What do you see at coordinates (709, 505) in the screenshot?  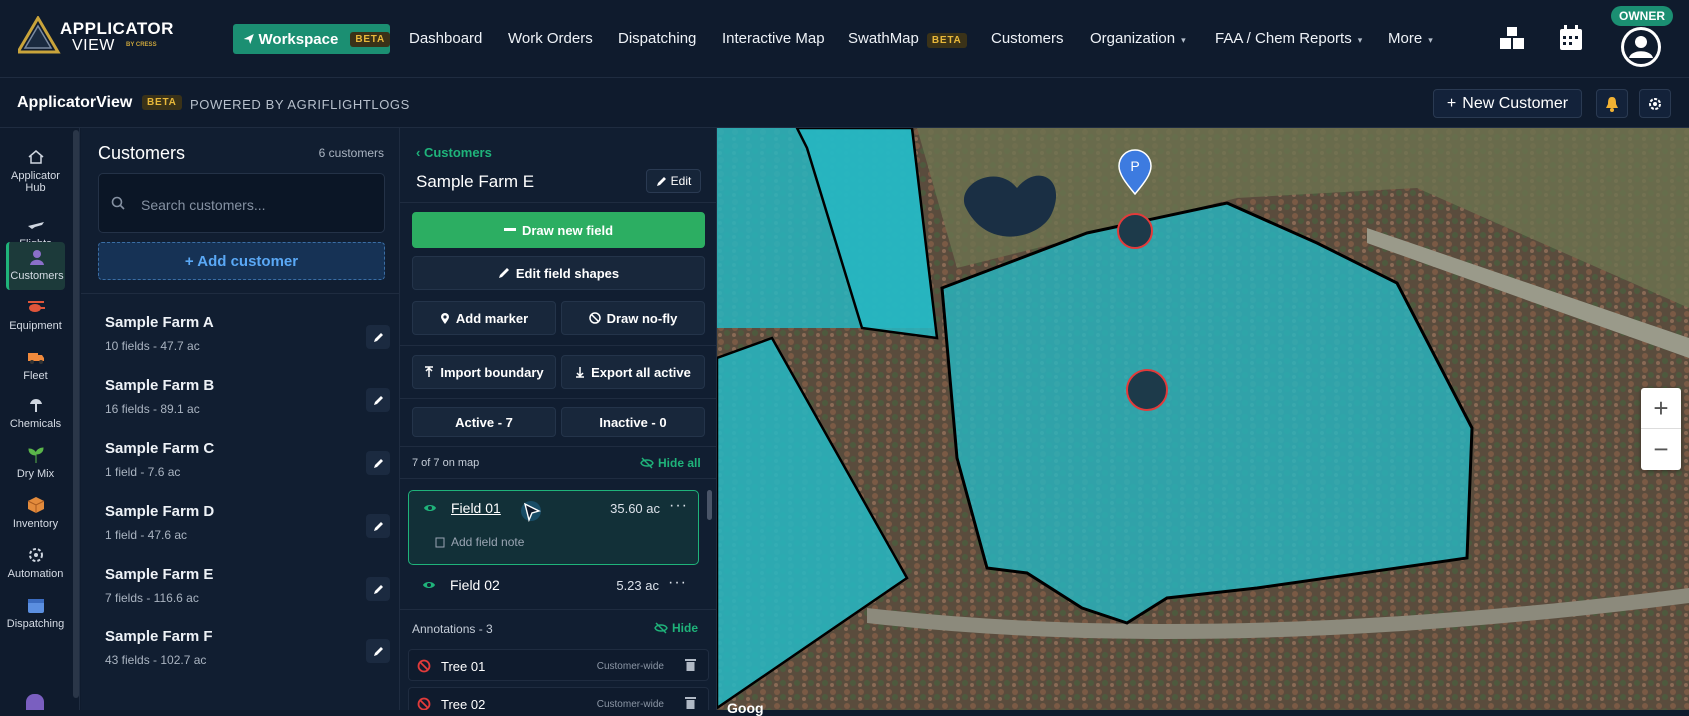 I see `fields-scrollbar` at bounding box center [709, 505].